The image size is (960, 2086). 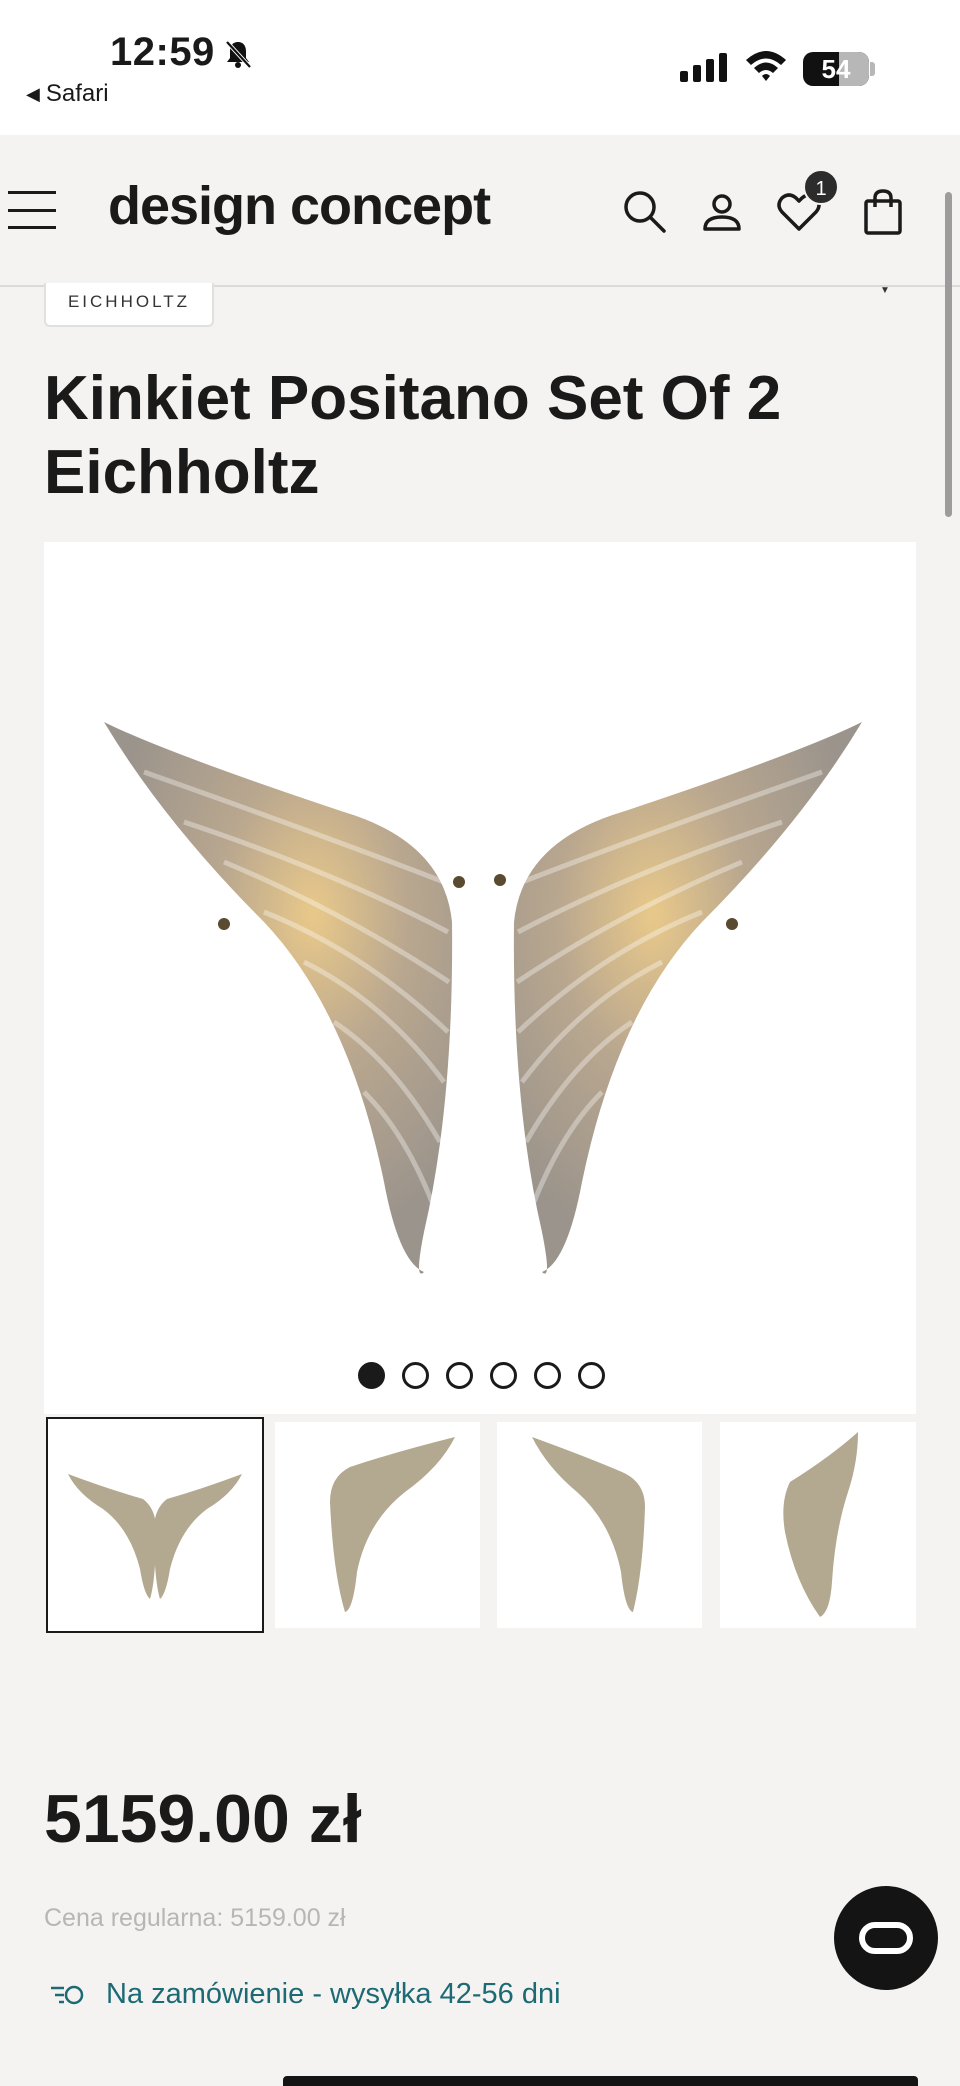 I want to click on back-triangle-icon: ◀, so click(x=33, y=93).